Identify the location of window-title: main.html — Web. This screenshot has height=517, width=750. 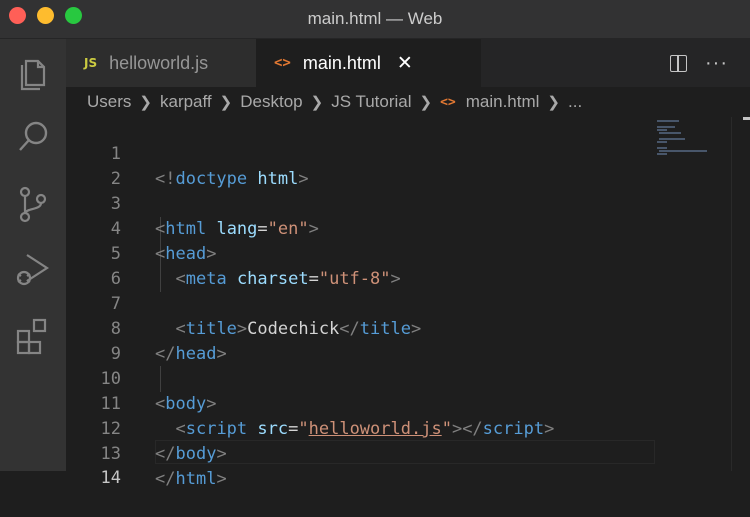
(375, 18).